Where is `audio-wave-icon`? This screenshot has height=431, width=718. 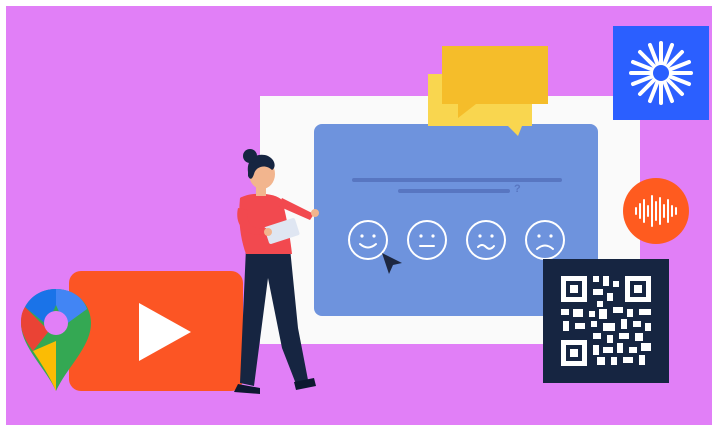 audio-wave-icon is located at coordinates (656, 211).